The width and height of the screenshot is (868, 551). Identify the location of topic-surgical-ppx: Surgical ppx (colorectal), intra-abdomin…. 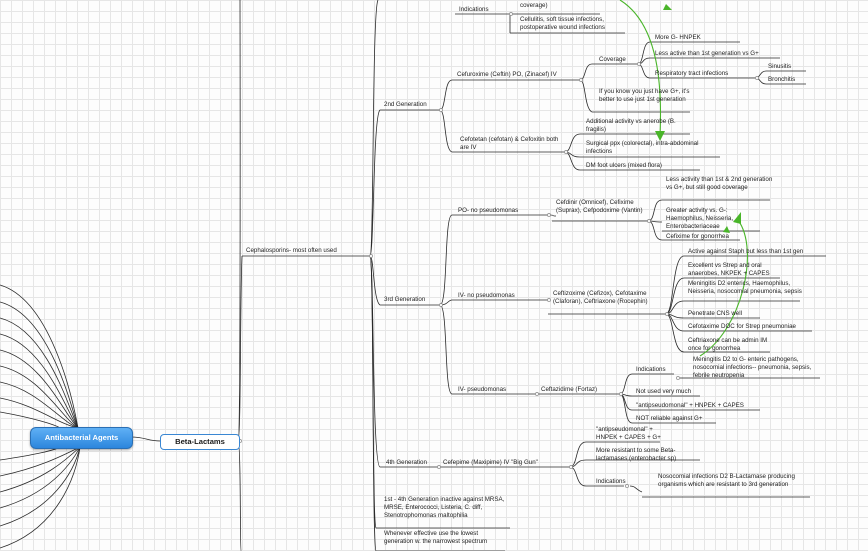
(653, 148).